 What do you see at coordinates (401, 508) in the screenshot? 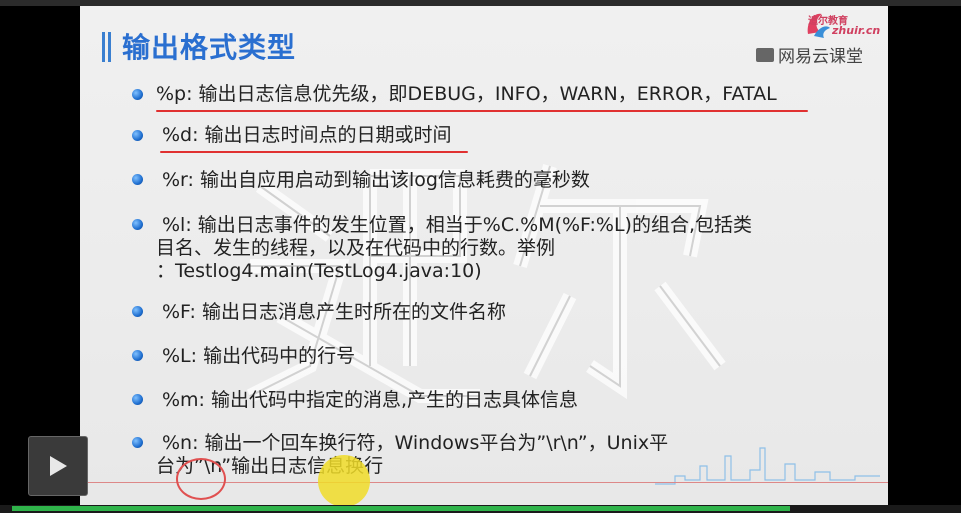
I see `progress-fill` at bounding box center [401, 508].